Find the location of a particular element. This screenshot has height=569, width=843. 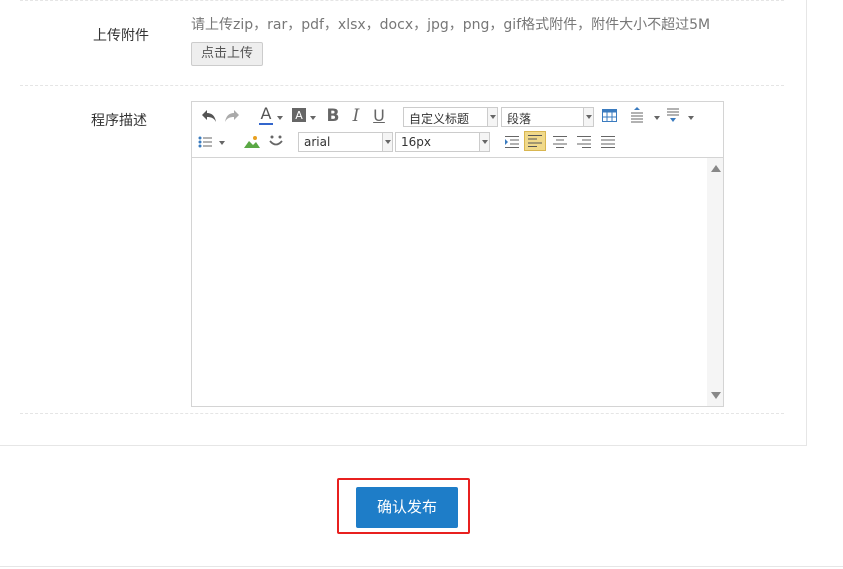

list-icon is located at coordinates (205, 142).